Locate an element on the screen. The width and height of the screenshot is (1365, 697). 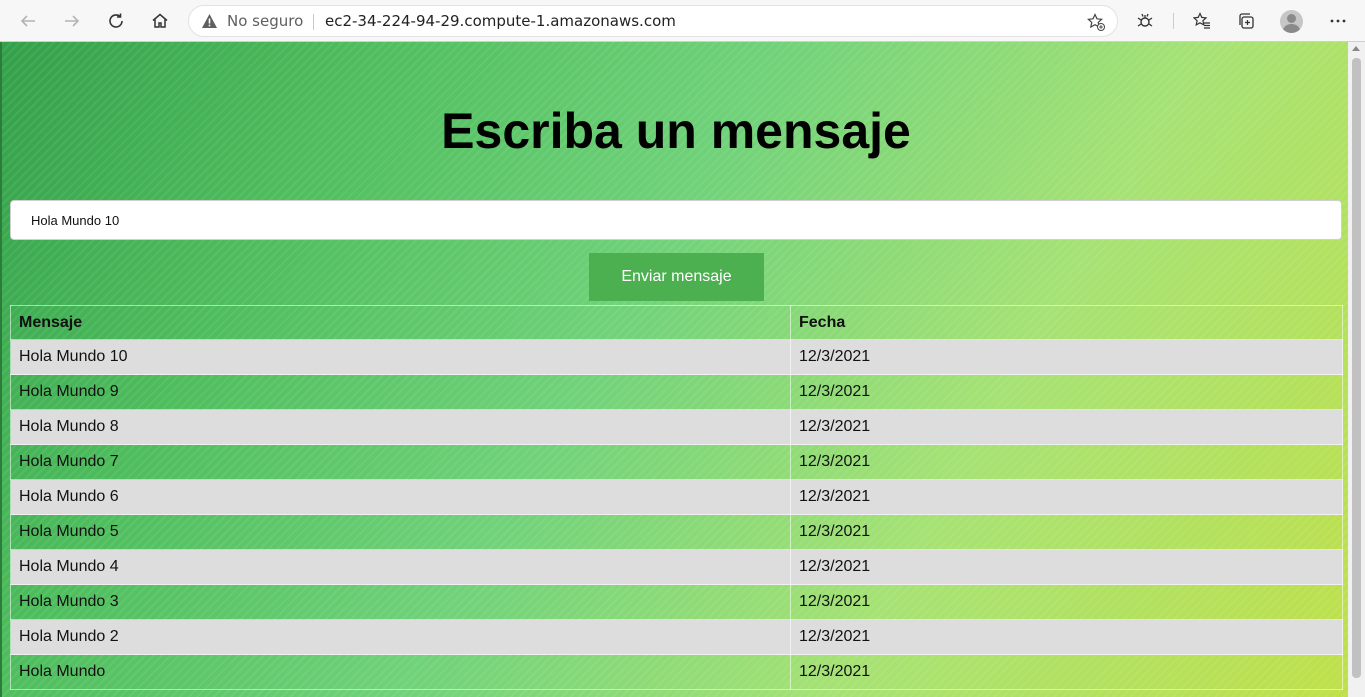
extension-icon is located at coordinates (1145, 21).